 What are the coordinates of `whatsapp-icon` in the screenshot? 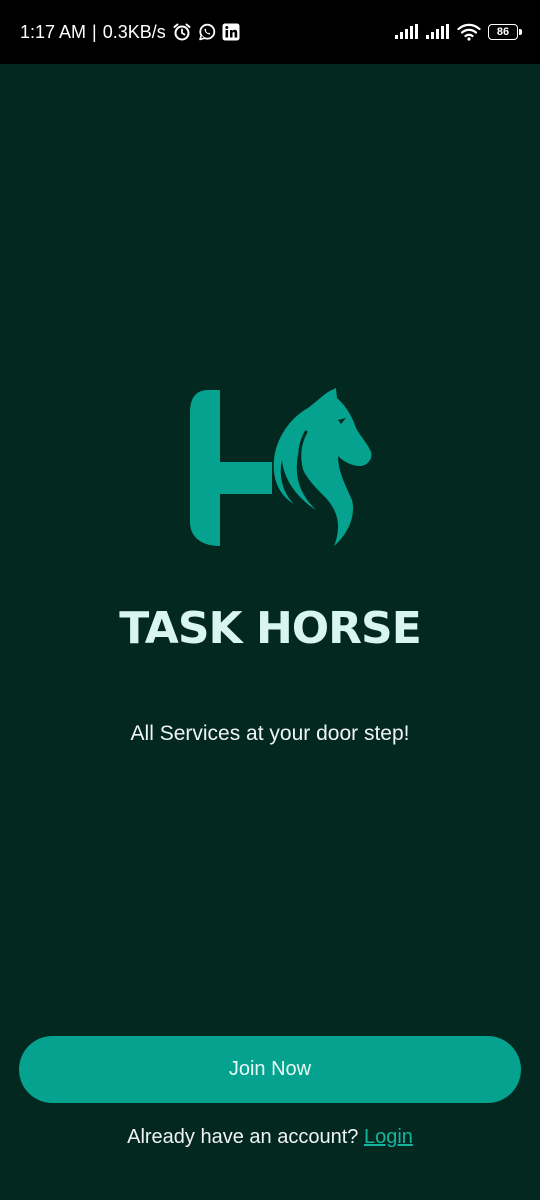 It's located at (207, 32).